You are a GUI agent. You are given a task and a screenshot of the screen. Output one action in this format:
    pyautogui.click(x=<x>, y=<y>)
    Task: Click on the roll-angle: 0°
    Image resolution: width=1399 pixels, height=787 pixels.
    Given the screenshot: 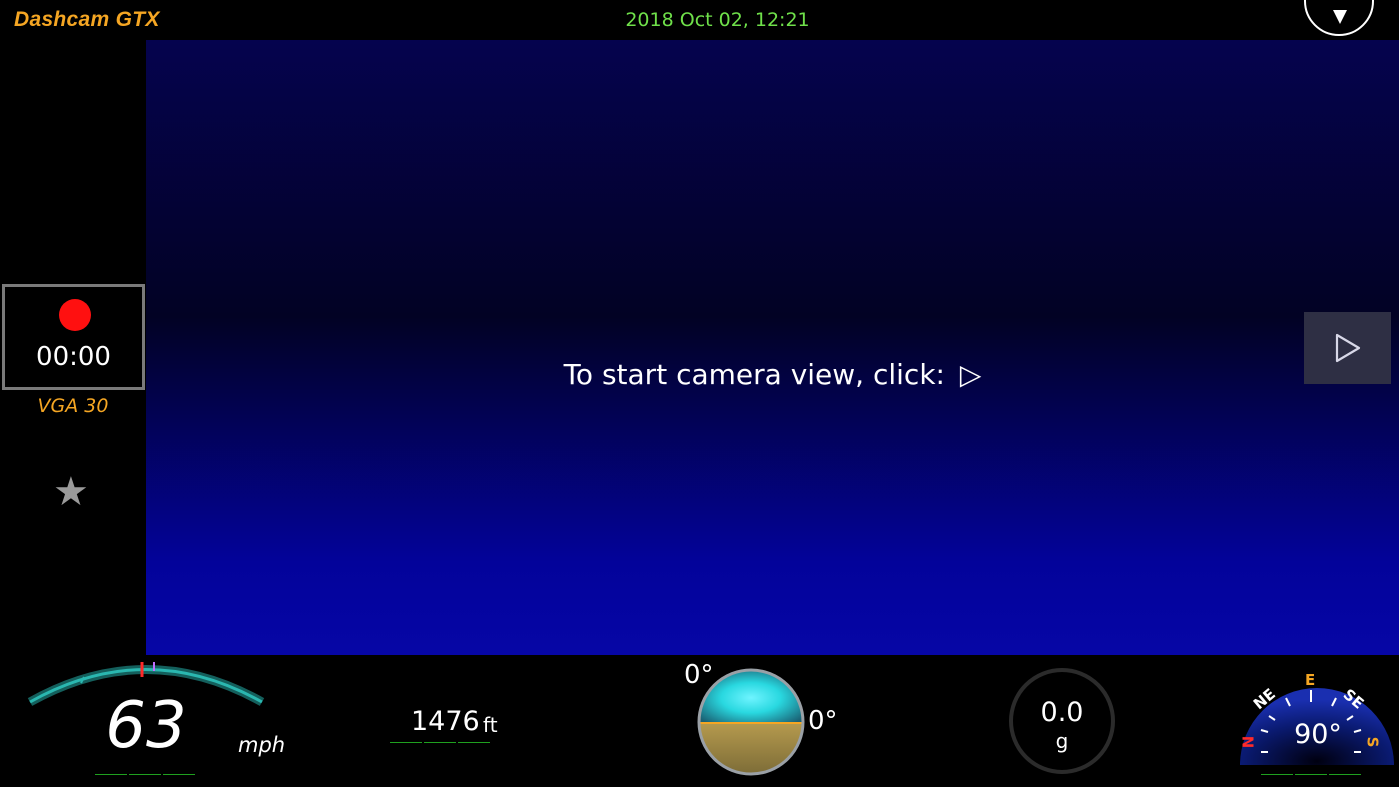 What is the action you would take?
    pyautogui.click(x=823, y=721)
    